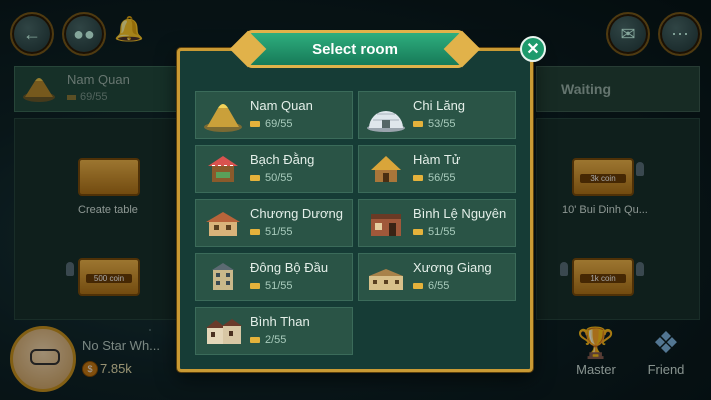 The width and height of the screenshot is (711, 400). I want to click on dialog-title: Select room, so click(355, 49).